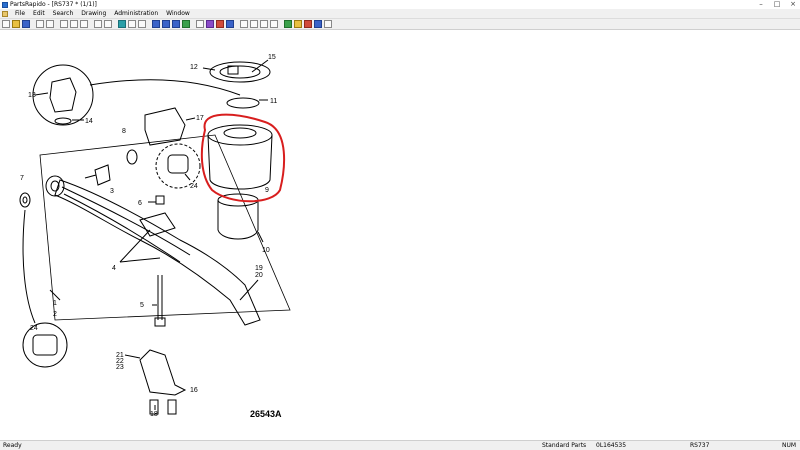 The height and width of the screenshot is (450, 800). I want to click on find-icon, so click(122, 24).